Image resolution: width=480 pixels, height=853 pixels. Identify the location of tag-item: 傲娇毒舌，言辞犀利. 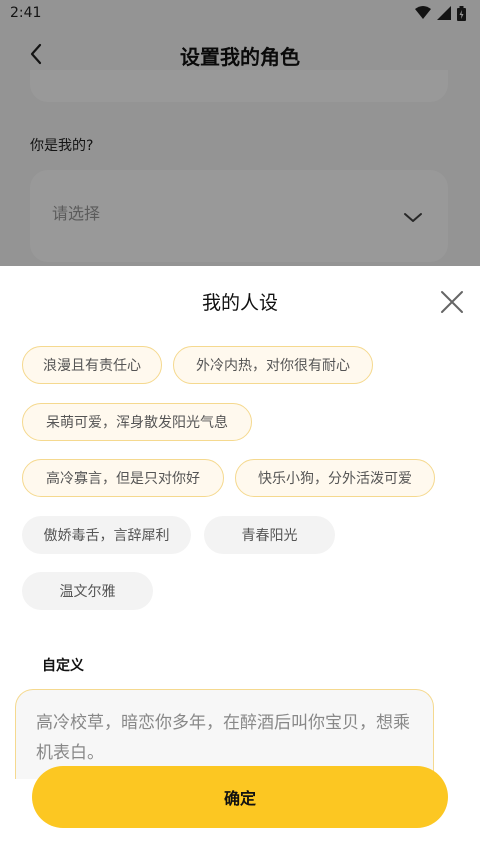
(106, 535).